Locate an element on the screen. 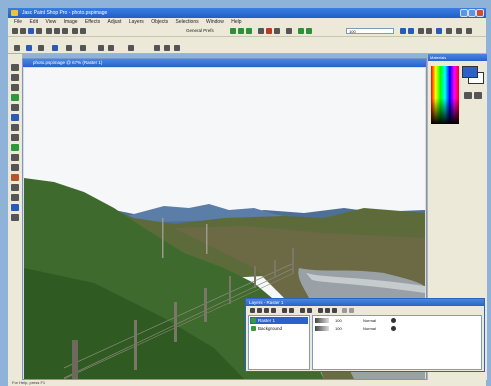 This screenshot has width=491, height=386. edit-selection-icon is located at coordinates (320, 310).